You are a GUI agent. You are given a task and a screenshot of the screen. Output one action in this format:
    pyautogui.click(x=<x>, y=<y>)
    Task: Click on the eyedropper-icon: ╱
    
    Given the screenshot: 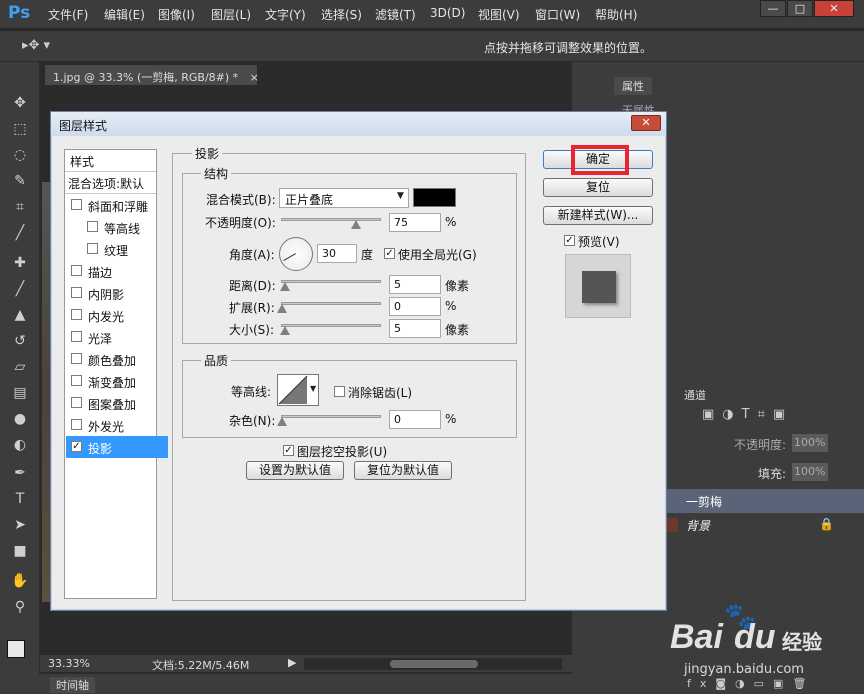 What is the action you would take?
    pyautogui.click(x=20, y=233)
    